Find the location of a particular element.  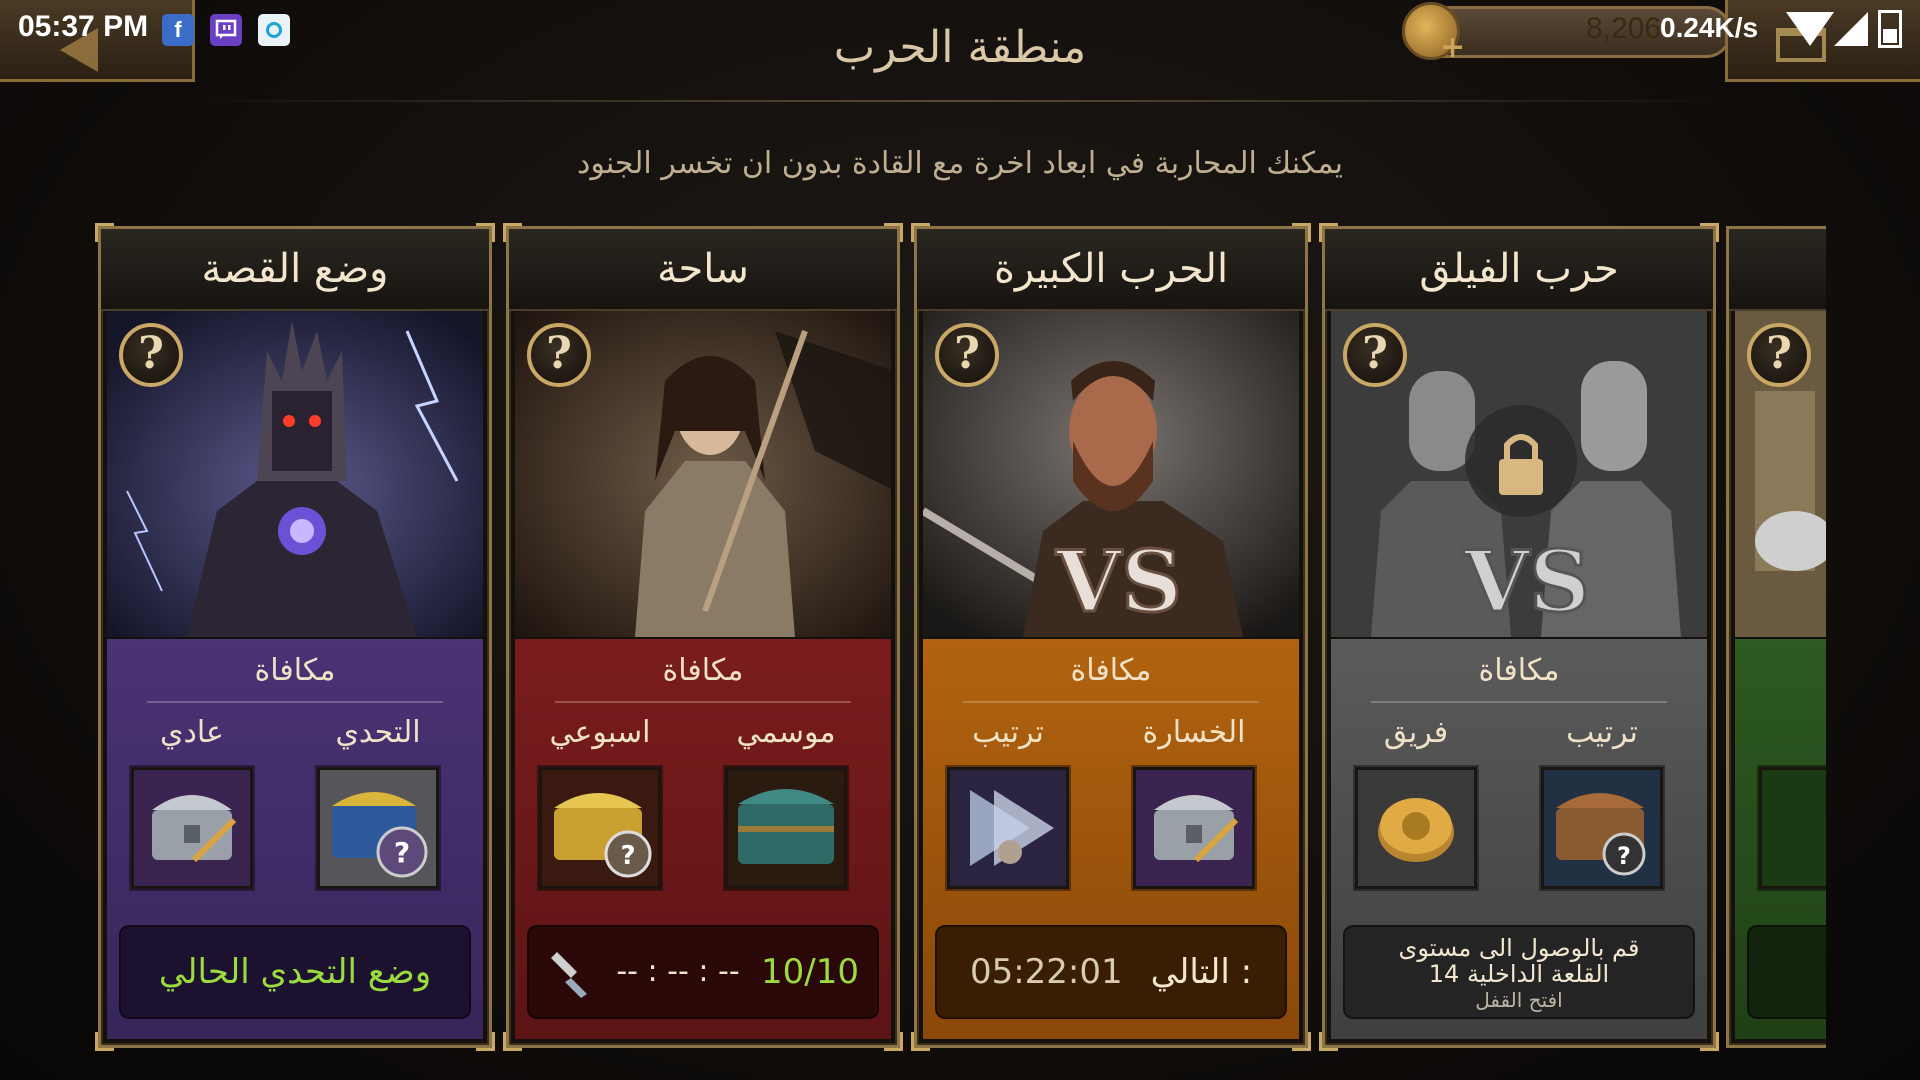

reward-chest-gold: ? is located at coordinates (600, 828).